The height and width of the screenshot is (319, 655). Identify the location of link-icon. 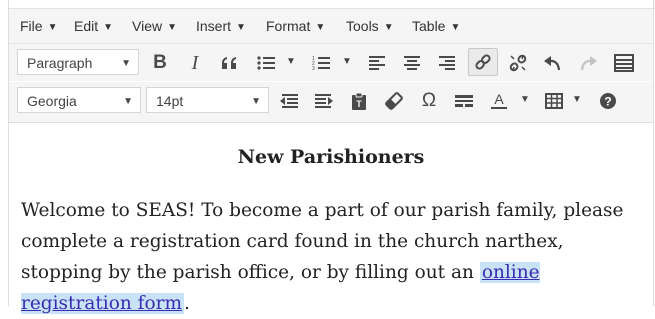
(483, 62).